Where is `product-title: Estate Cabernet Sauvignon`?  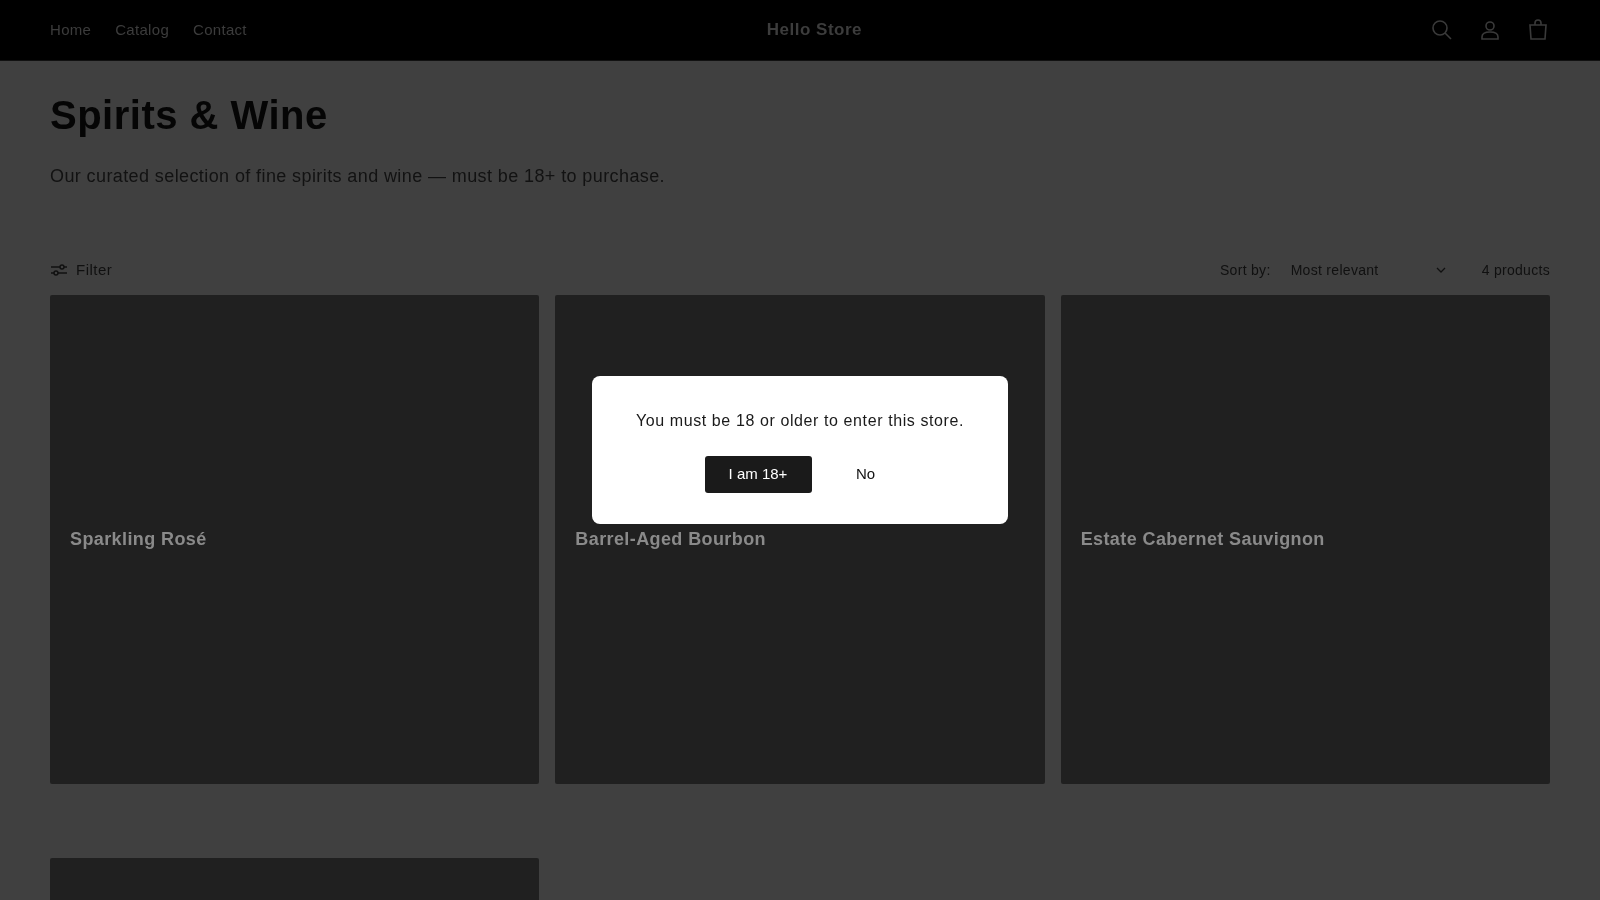
product-title: Estate Cabernet Sauvignon is located at coordinates (1202, 539).